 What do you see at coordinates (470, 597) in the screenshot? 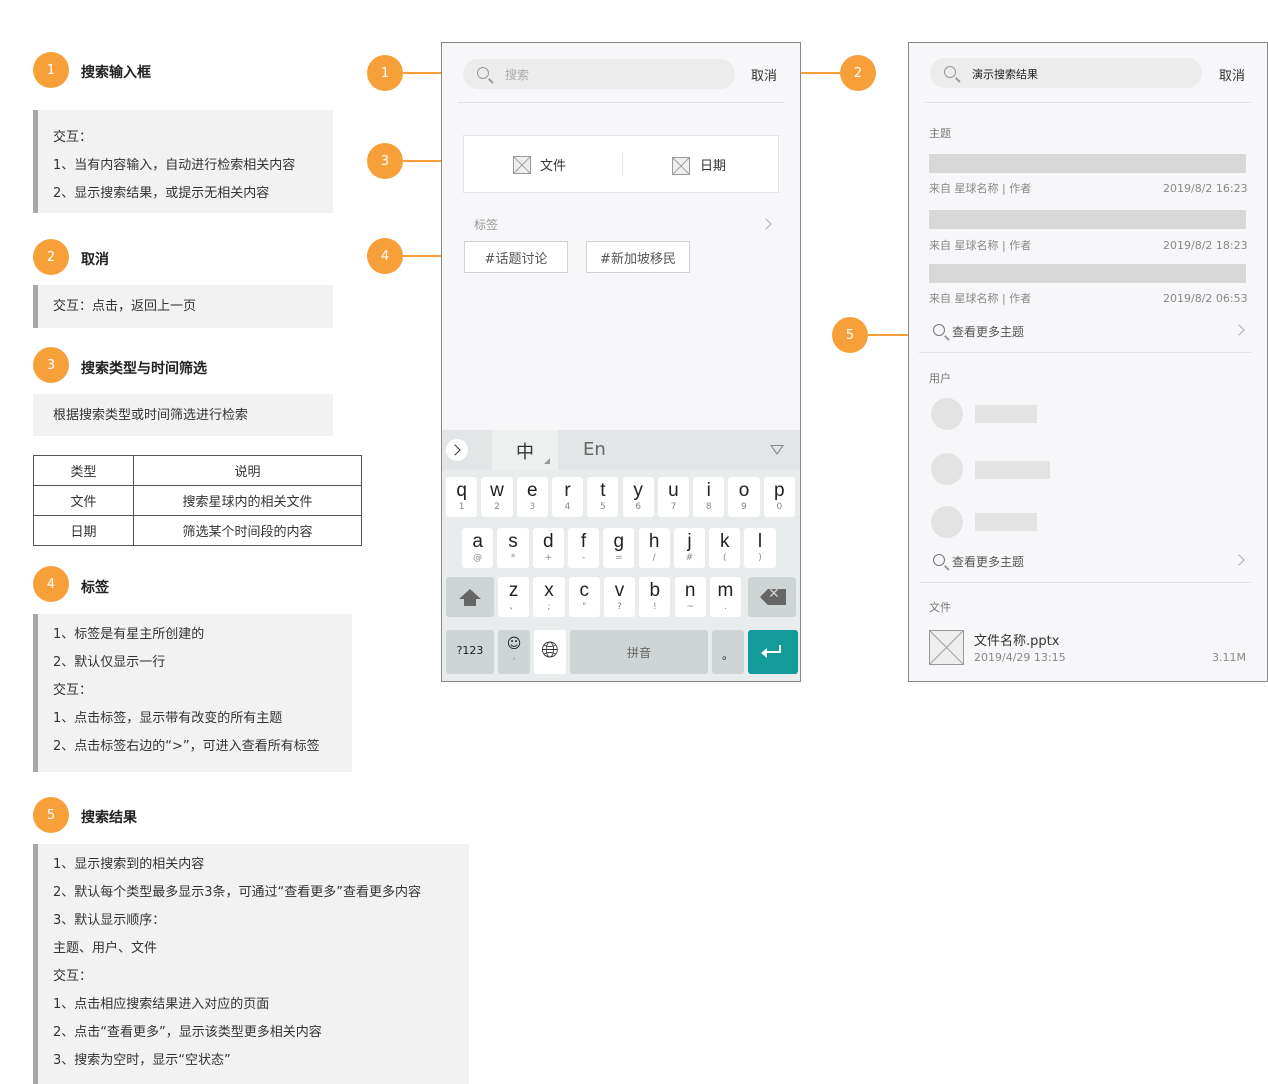
I see `shift-key` at bounding box center [470, 597].